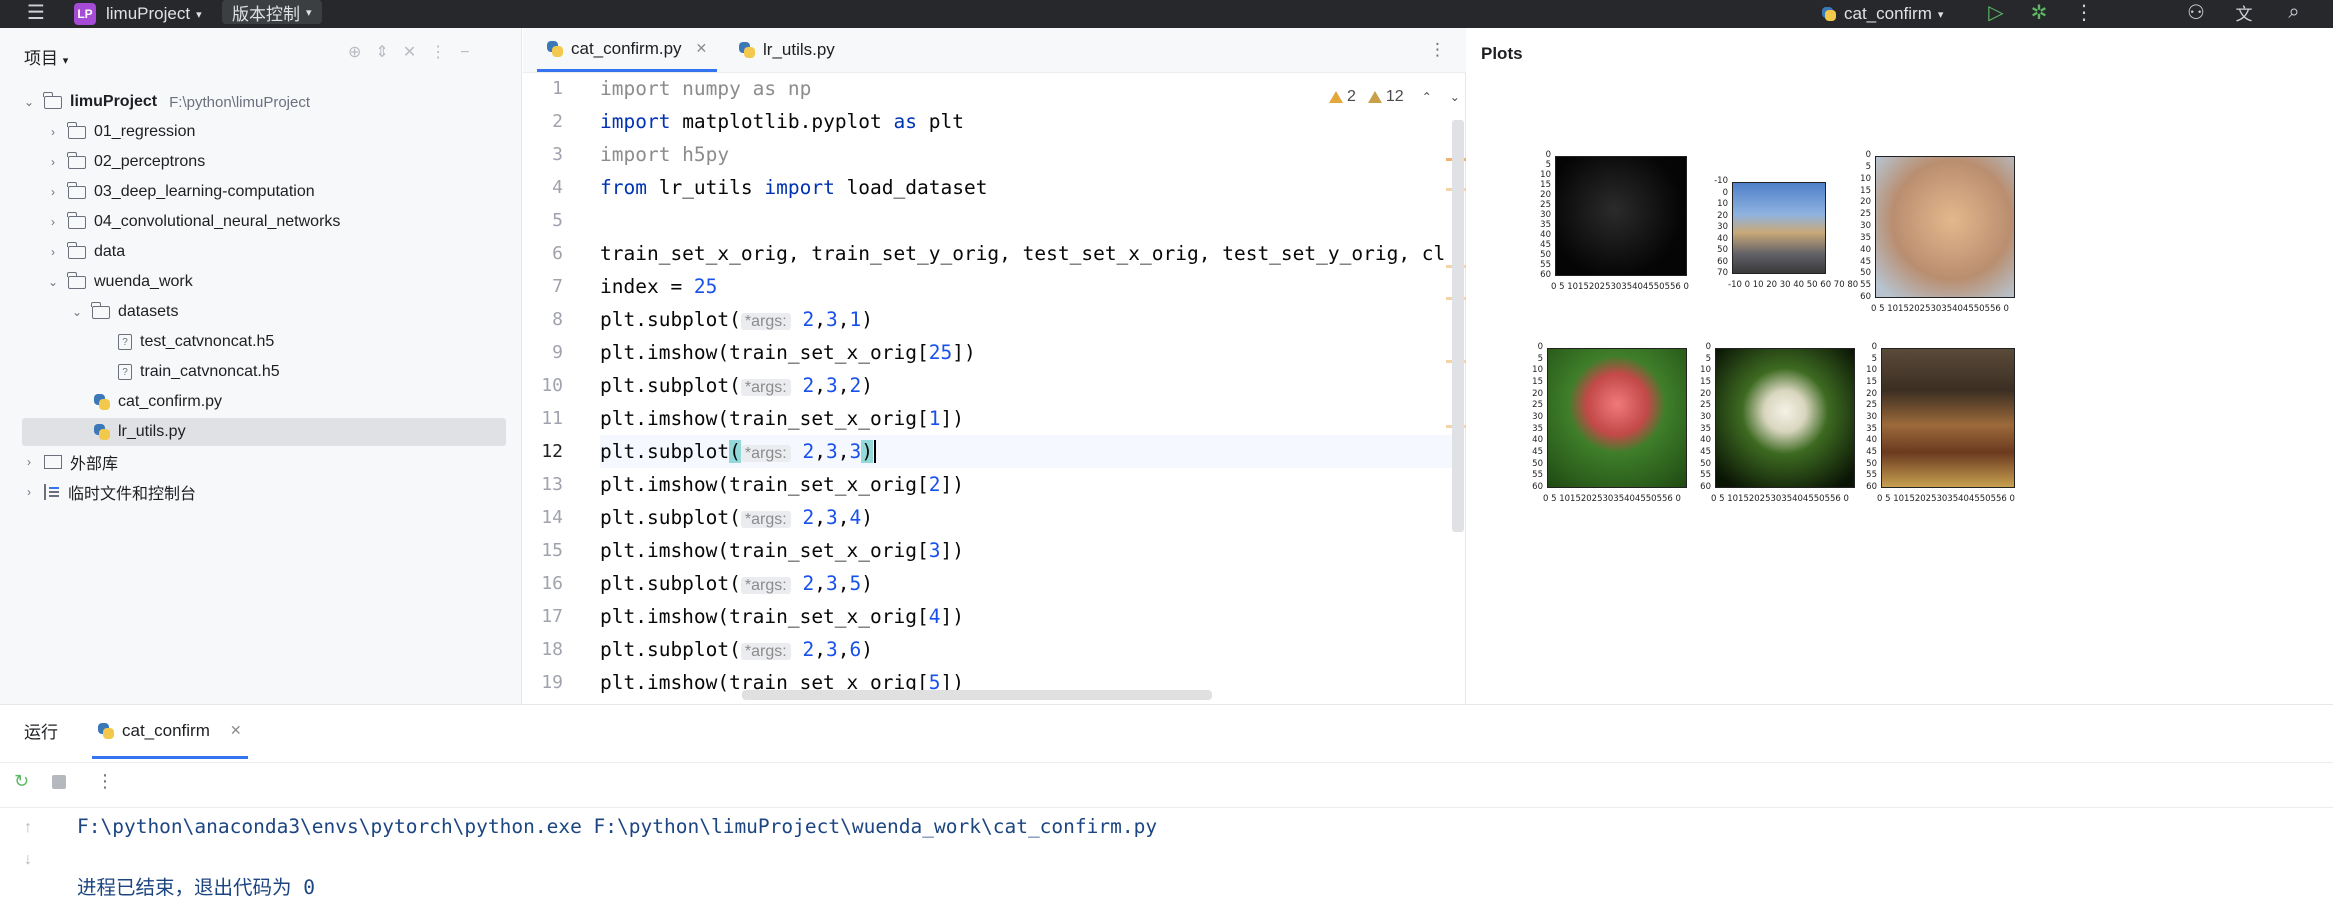 The width and height of the screenshot is (2333, 900). What do you see at coordinates (264, 252) in the screenshot?
I see `tree-item-data: › data` at bounding box center [264, 252].